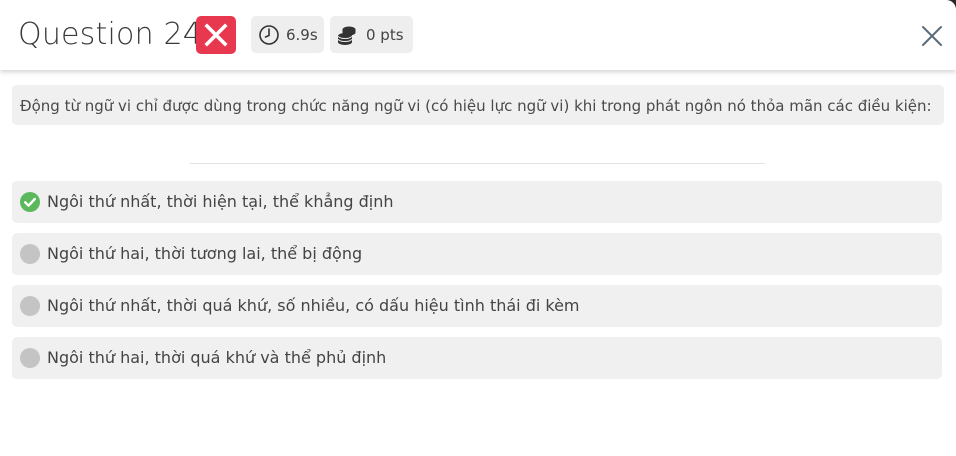  What do you see at coordinates (346, 35) in the screenshot?
I see `coins-icon` at bounding box center [346, 35].